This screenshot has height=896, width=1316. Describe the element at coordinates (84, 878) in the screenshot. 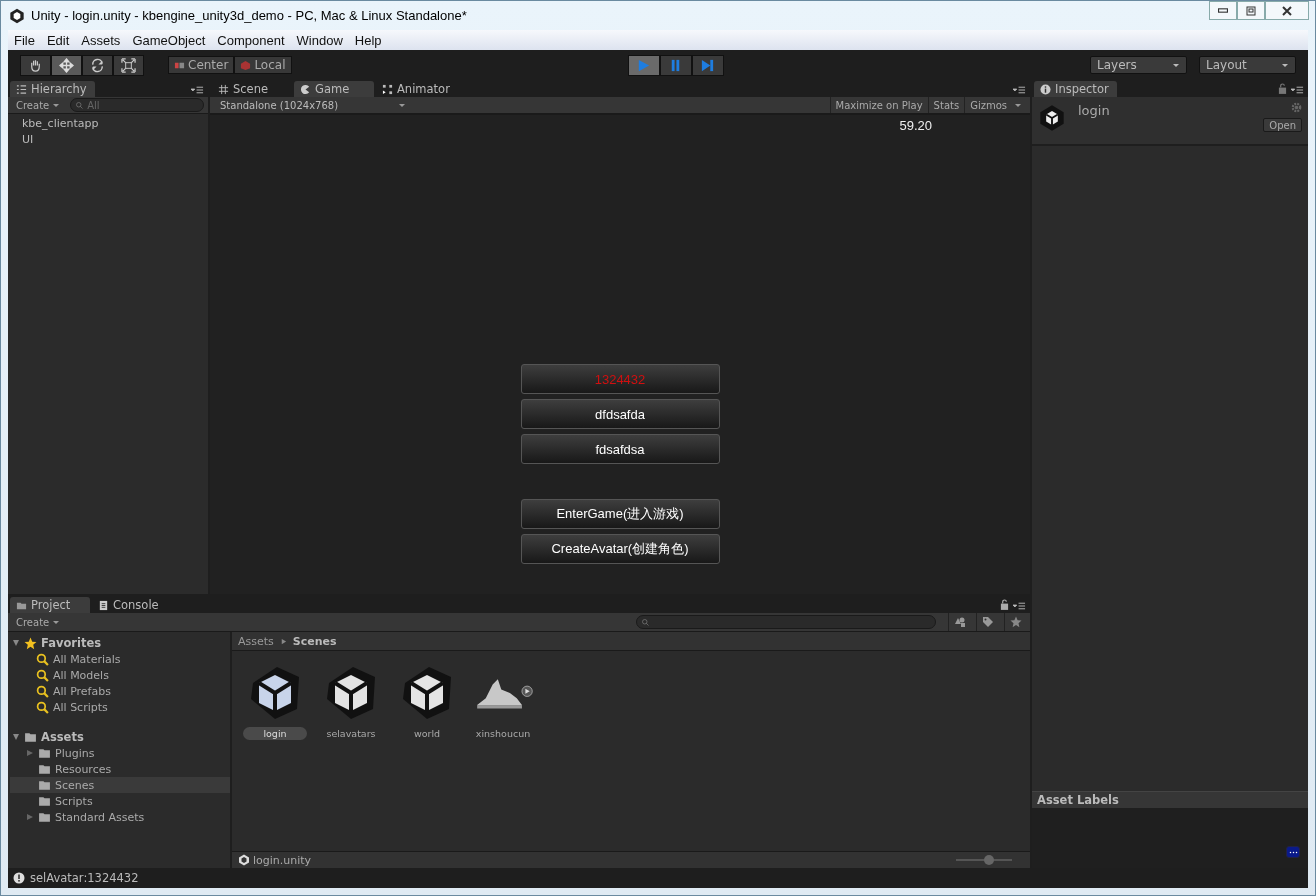

I see `status-message: selAvatar:1324432` at that location.